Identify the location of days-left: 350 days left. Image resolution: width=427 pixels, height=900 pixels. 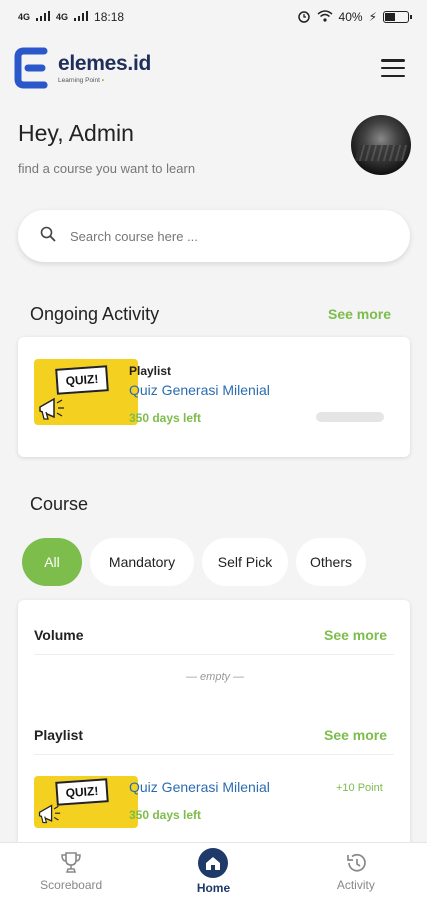
(165, 418).